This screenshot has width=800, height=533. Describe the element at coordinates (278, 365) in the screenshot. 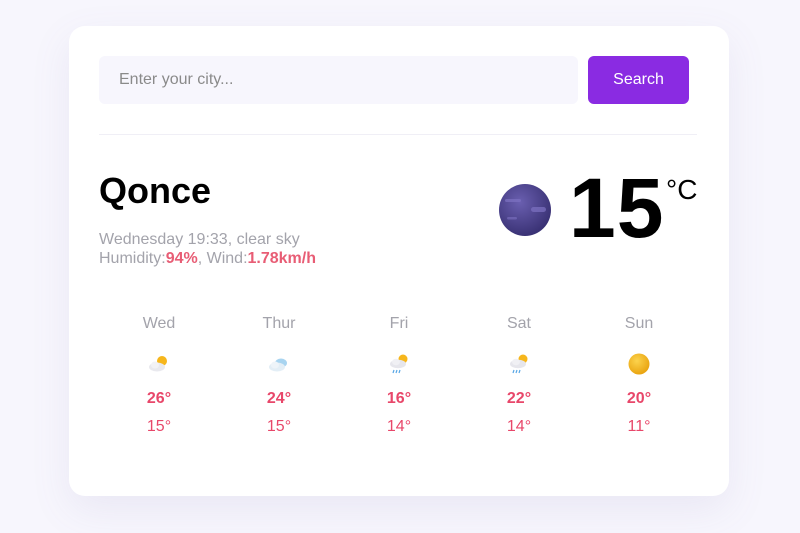

I see `cloudy-icon` at that location.